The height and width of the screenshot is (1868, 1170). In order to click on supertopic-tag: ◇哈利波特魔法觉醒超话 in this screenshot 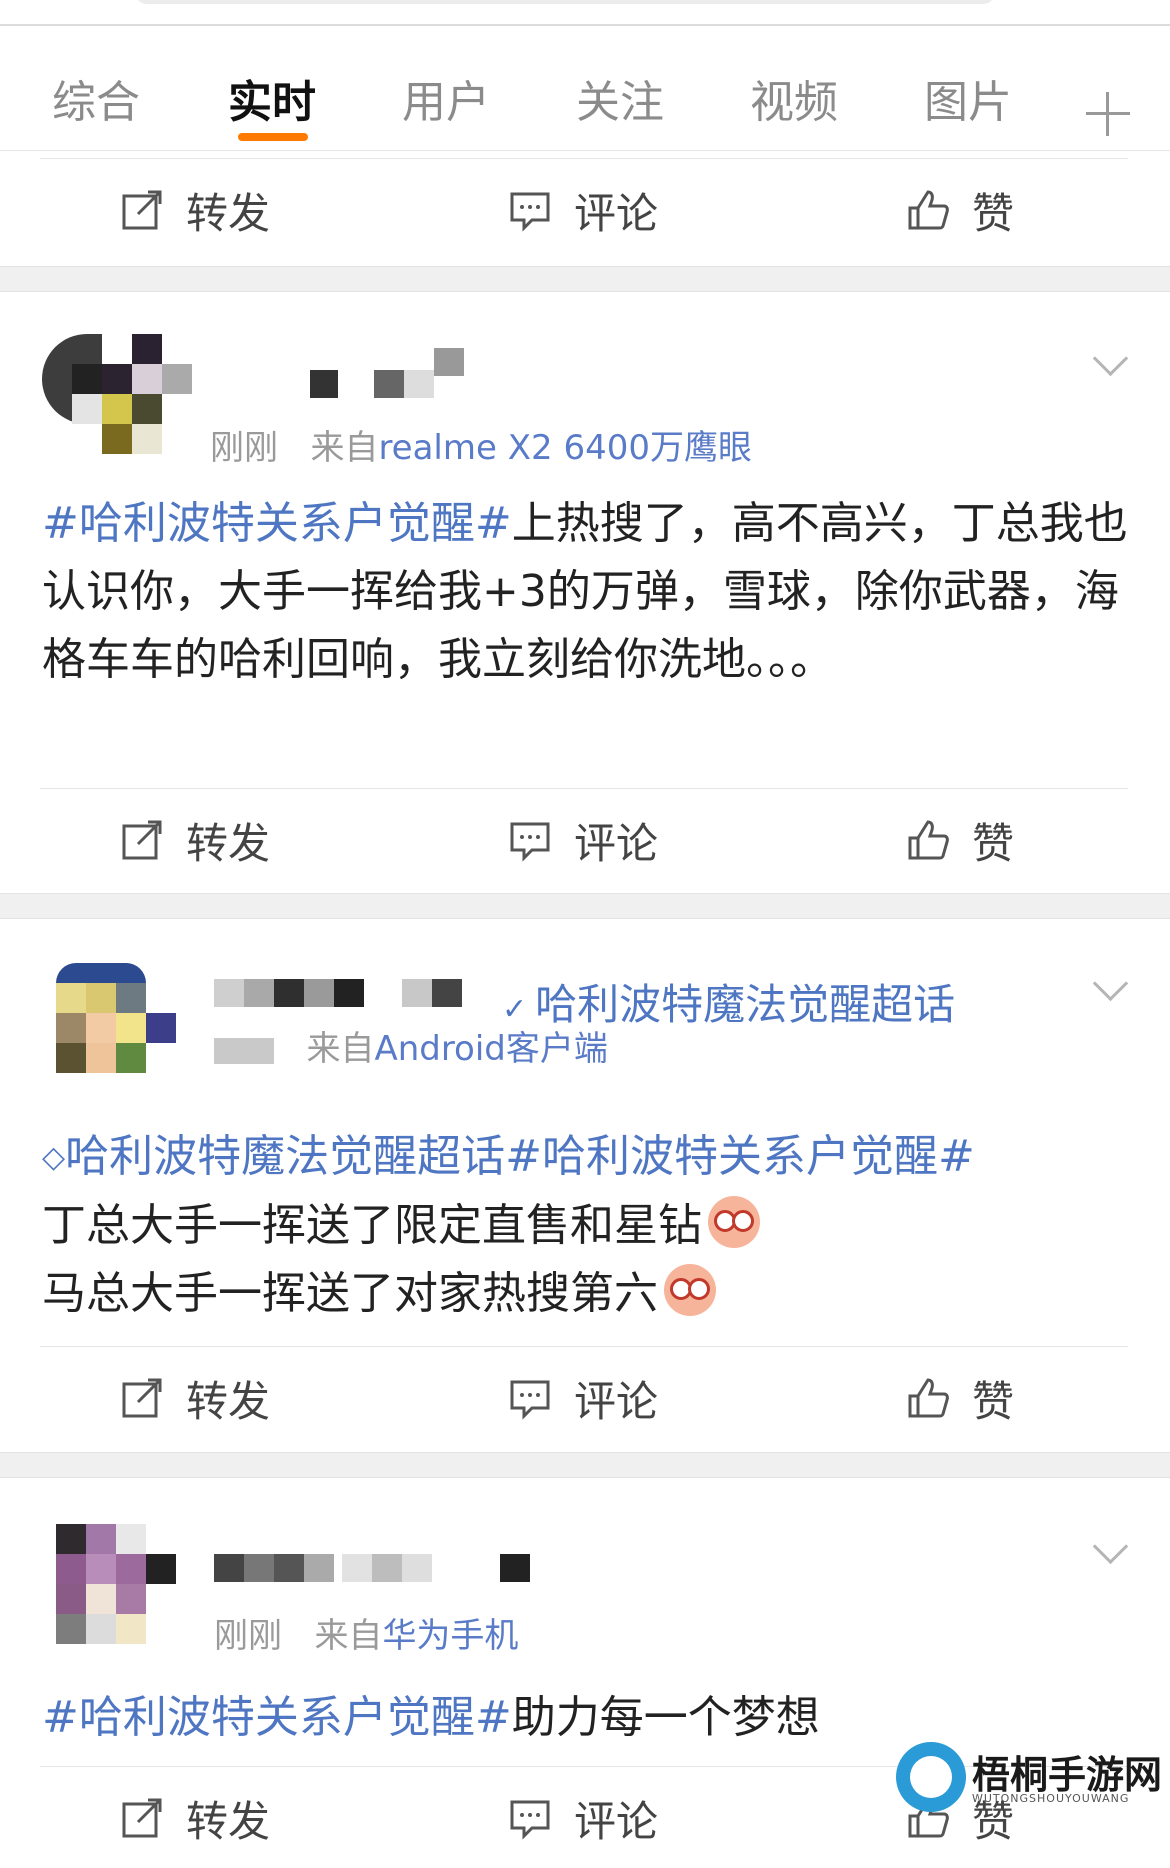, I will do `click(273, 1156)`.